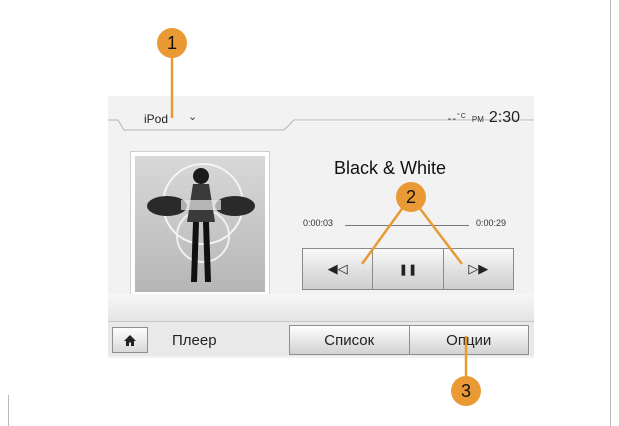  What do you see at coordinates (466, 391) in the screenshot?
I see `callout-3: 3` at bounding box center [466, 391].